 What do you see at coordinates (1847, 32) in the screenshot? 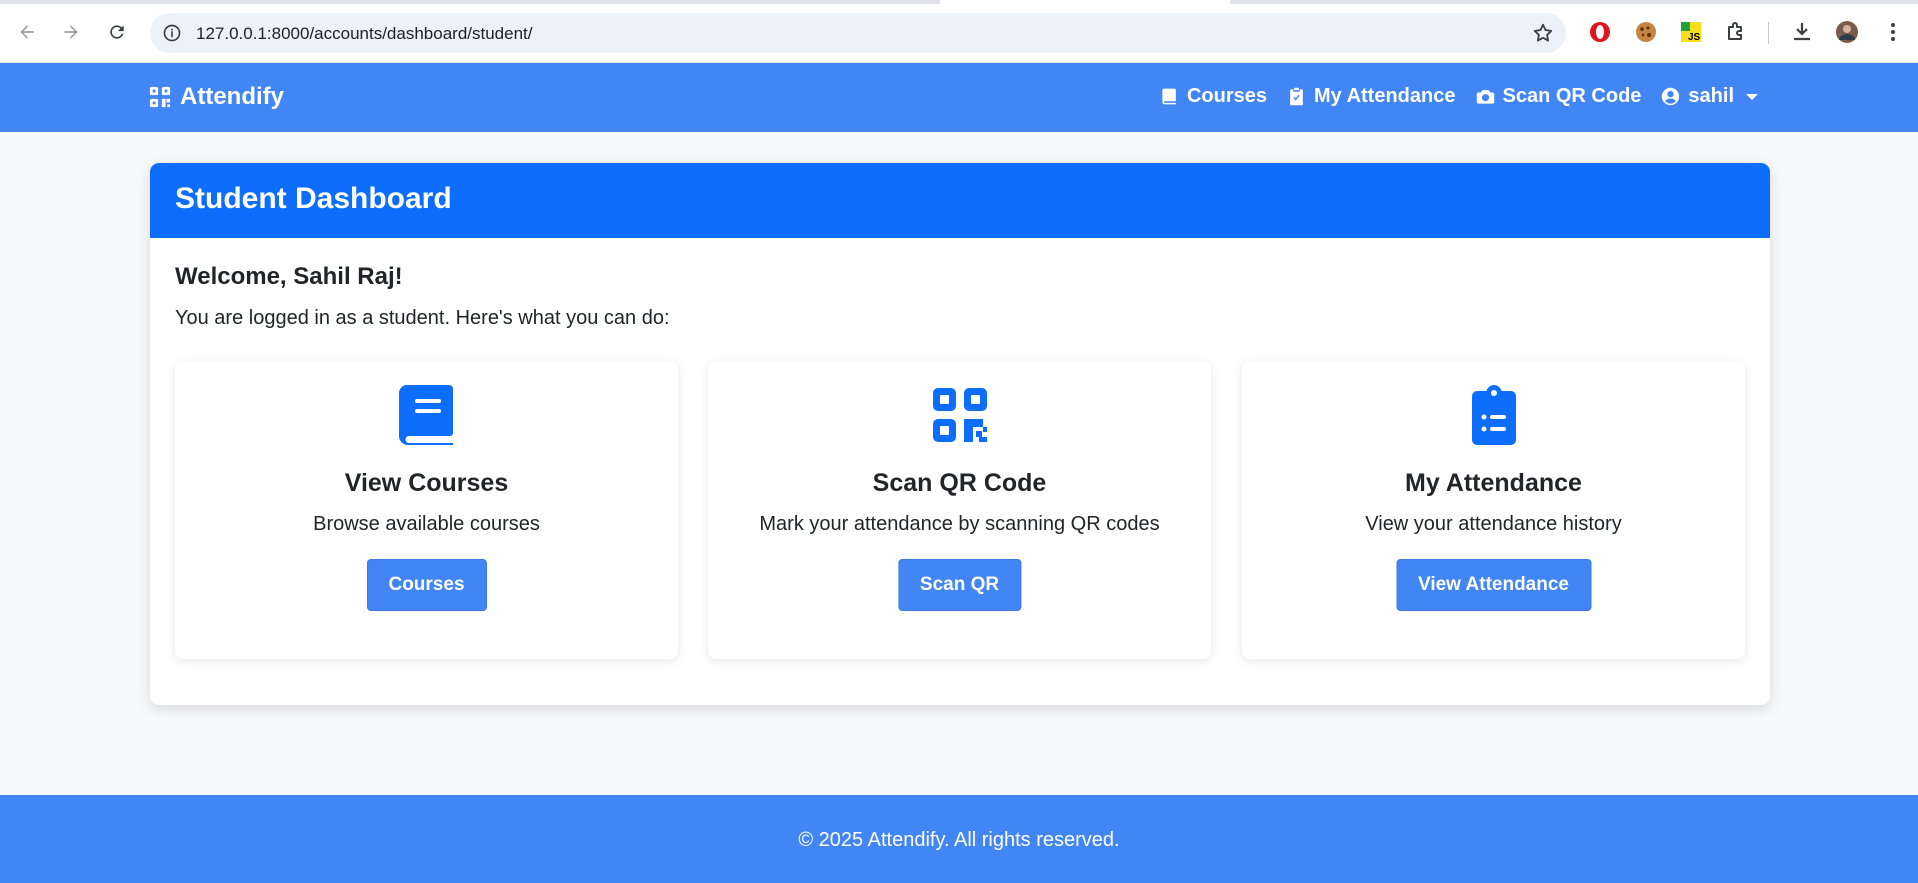
I see `profile-avatar` at bounding box center [1847, 32].